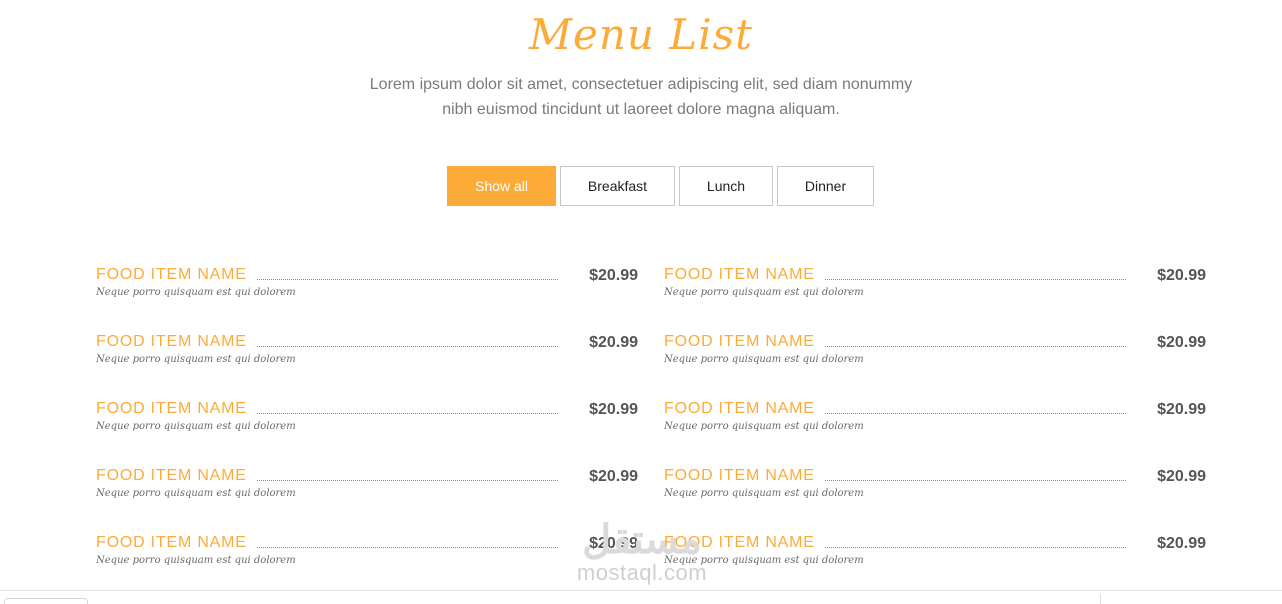 Image resolution: width=1282 pixels, height=604 pixels. I want to click on menu-filter-bar: Show all Breakfast Lunch Dinner, so click(660, 186).